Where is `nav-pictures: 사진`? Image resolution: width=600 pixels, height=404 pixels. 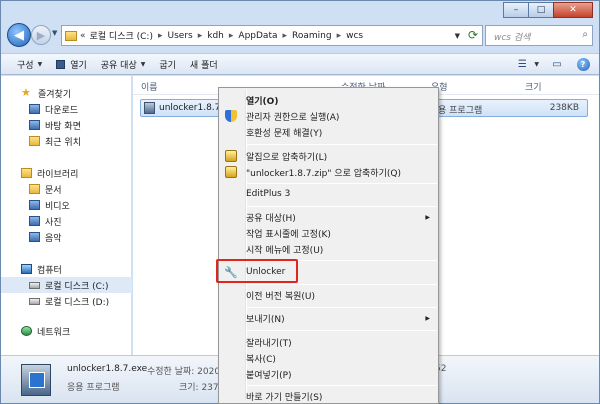
nav-pictures: 사진 is located at coordinates (66, 221).